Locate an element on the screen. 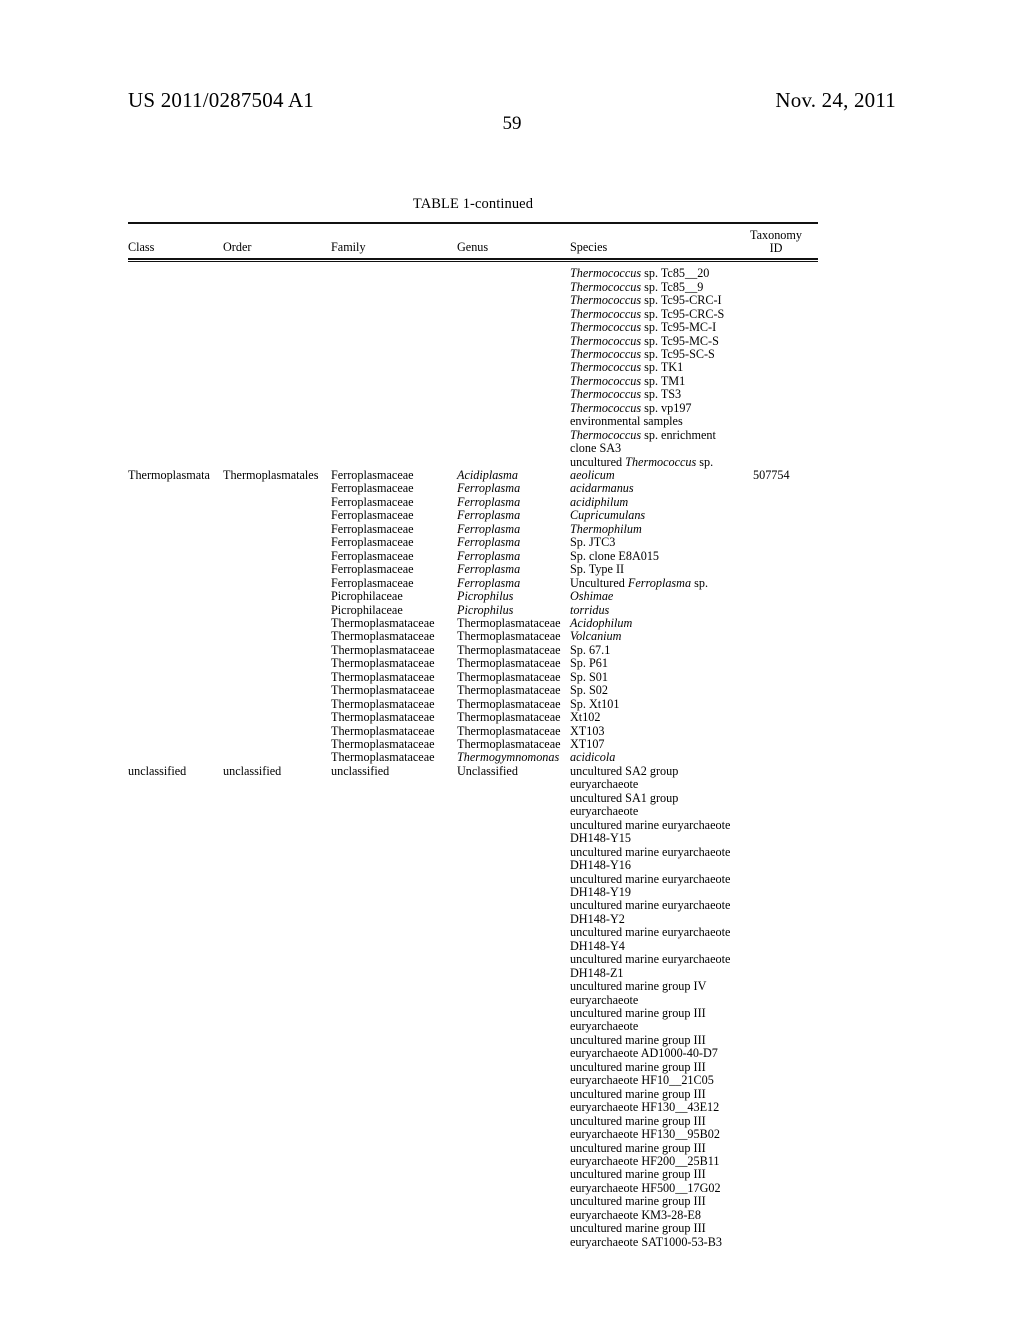 The image size is (1024, 1320). cell-species: Thermococcus sp. Tc85__9 is located at coordinates (637, 286).